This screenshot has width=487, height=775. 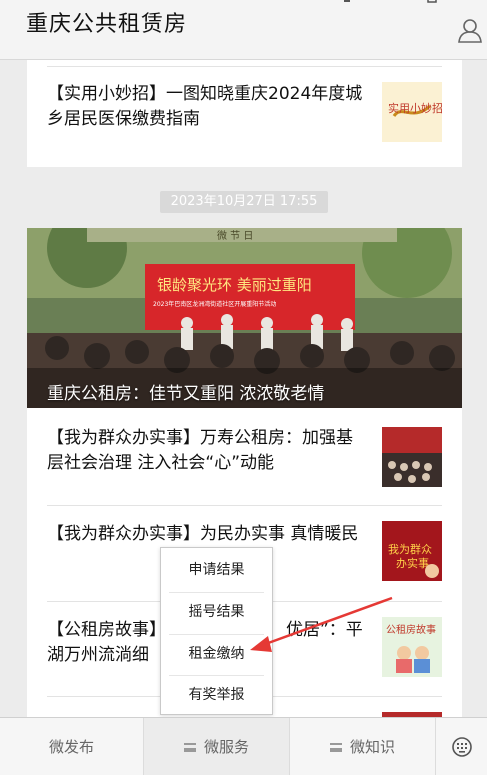 I want to click on thumbnail-text: 办实事, so click(x=412, y=563).